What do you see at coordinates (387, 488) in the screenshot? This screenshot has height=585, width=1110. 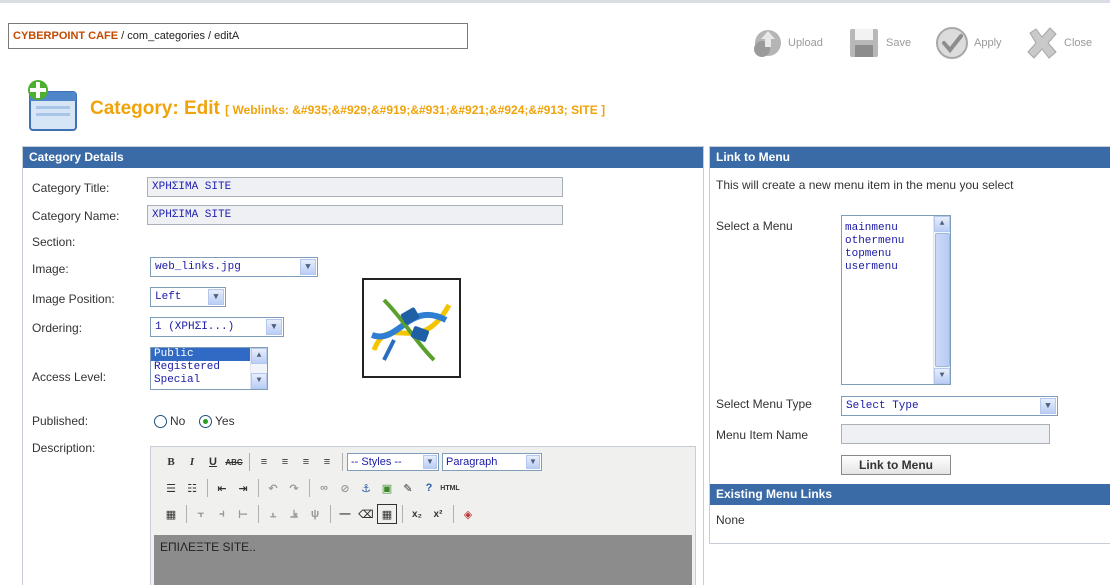 I see `image-icon: ▣` at bounding box center [387, 488].